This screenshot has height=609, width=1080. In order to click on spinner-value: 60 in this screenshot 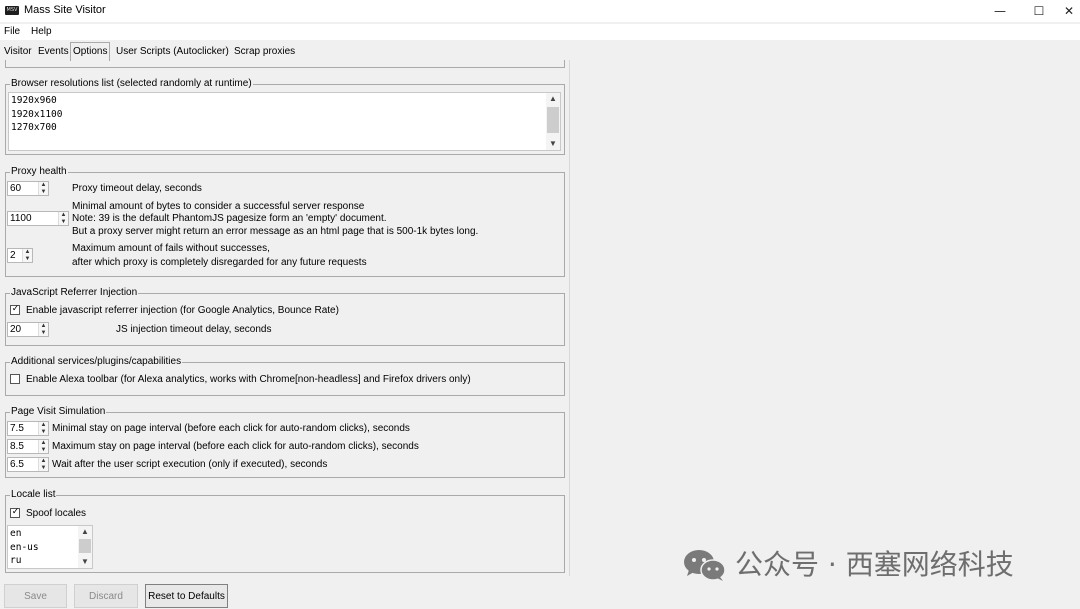, I will do `click(16, 188)`.